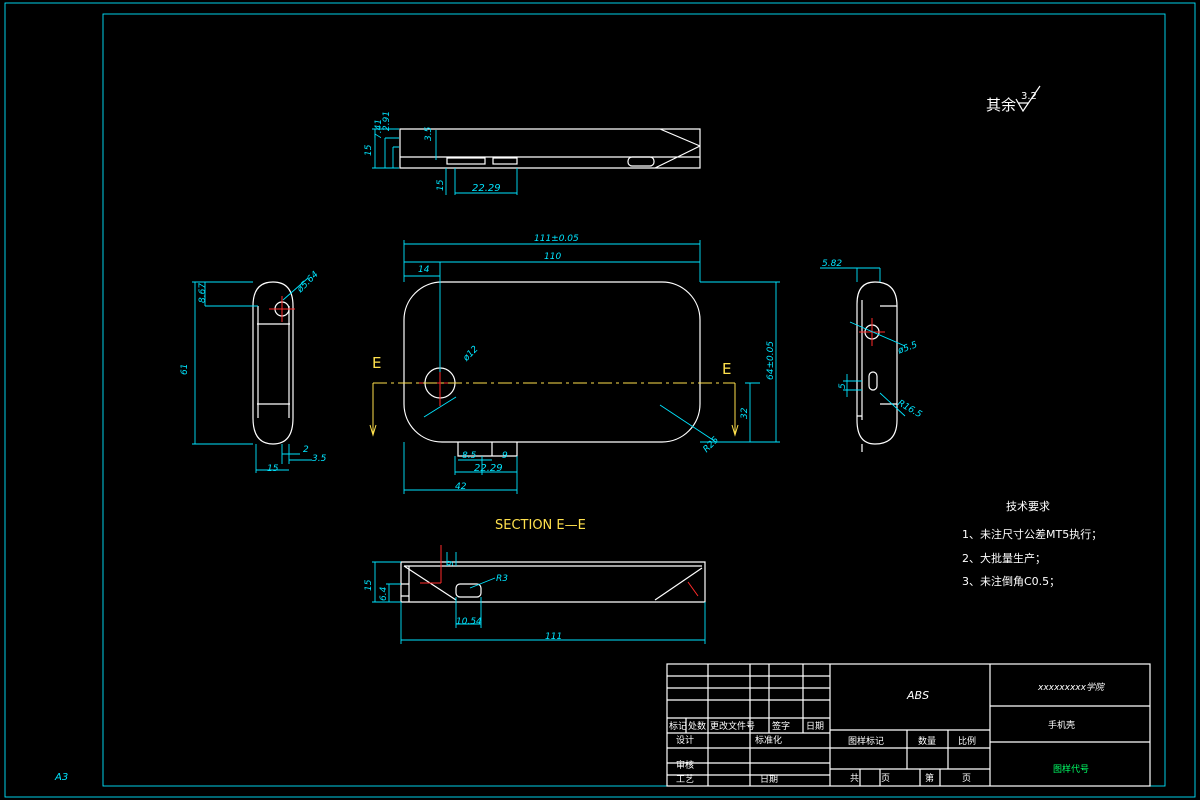 The image size is (1200, 800). I want to click on tech-requirements: 技术要求 1、未注尺寸公差MT5执行； 2、大批量生产； 3、未注倒角C0.5；, so click(1032, 544).